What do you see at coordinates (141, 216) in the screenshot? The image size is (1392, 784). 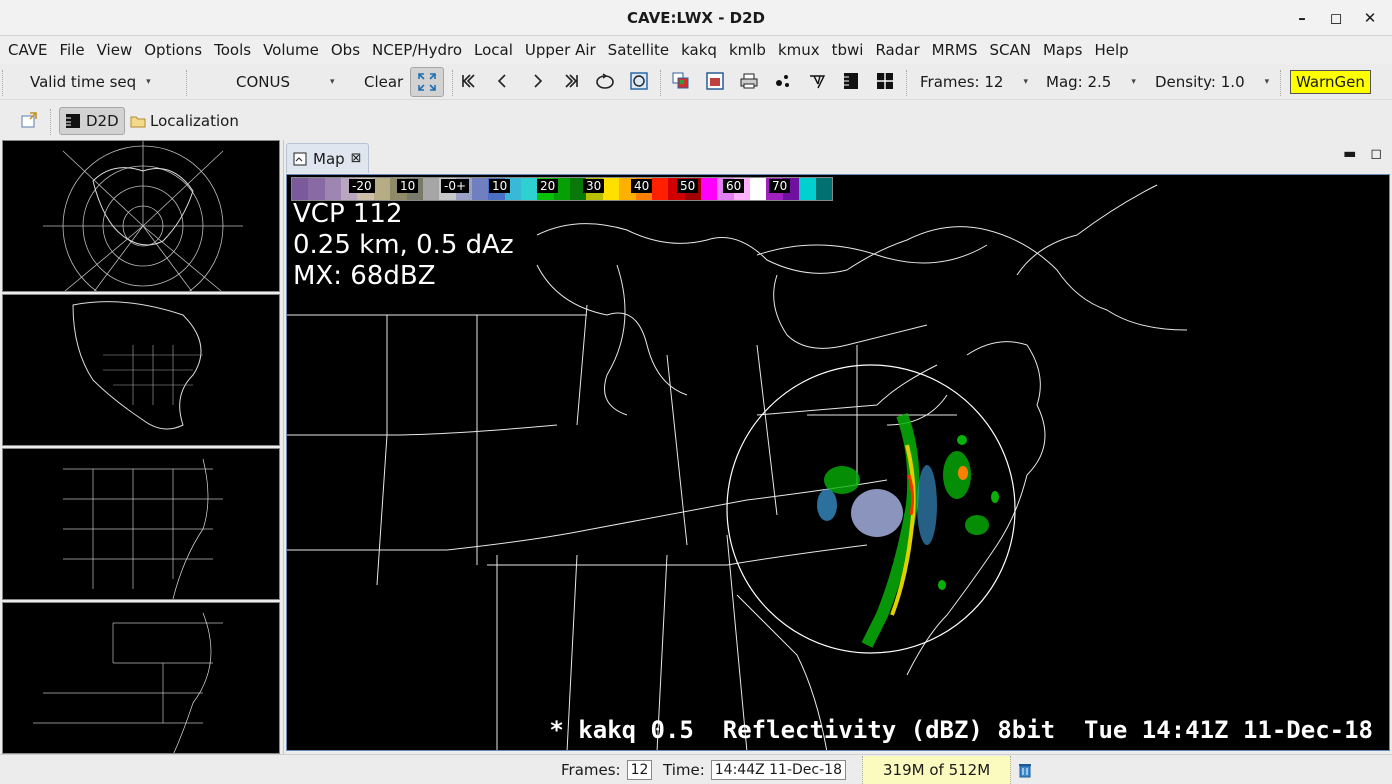 I see `thumbnail-northern-hemisphere` at bounding box center [141, 216].